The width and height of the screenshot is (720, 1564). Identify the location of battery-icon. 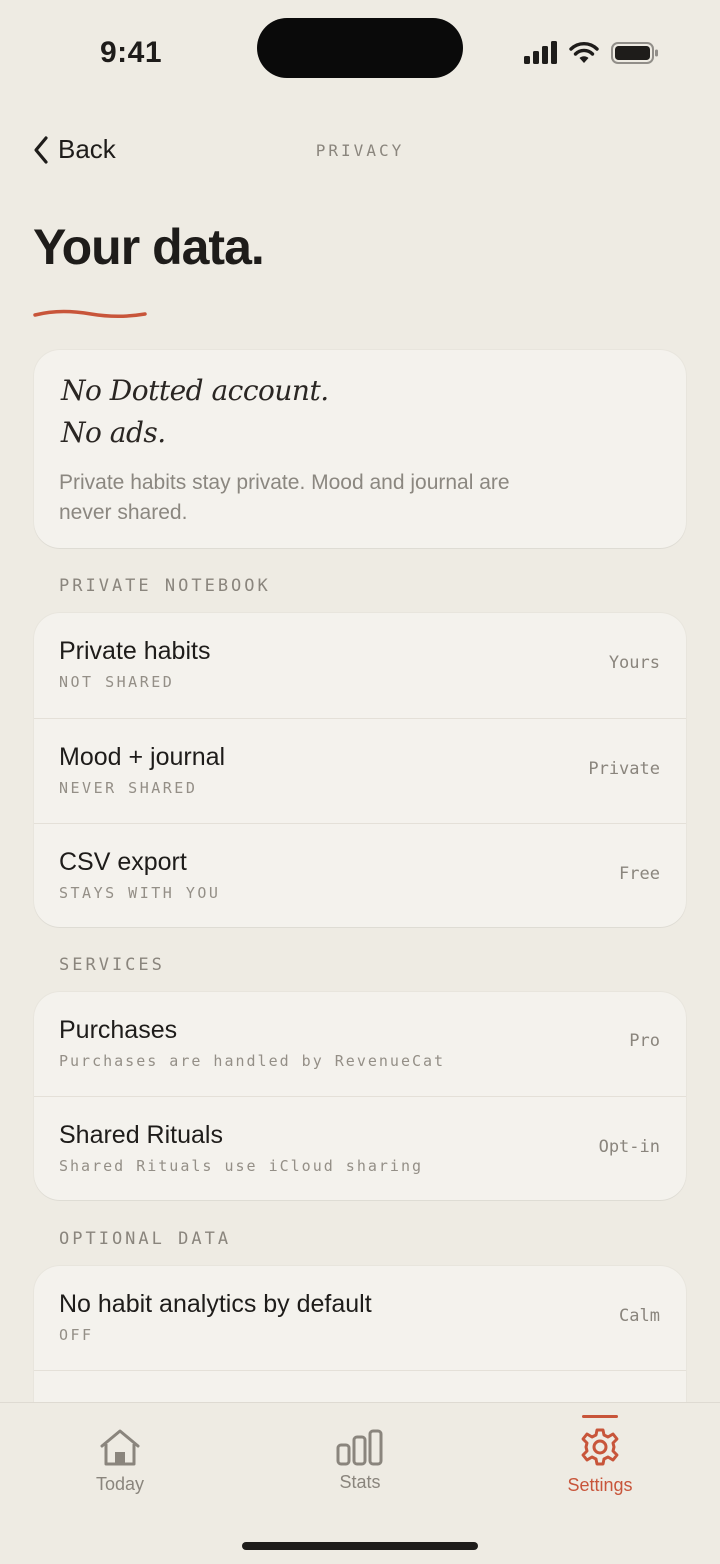
(634, 53).